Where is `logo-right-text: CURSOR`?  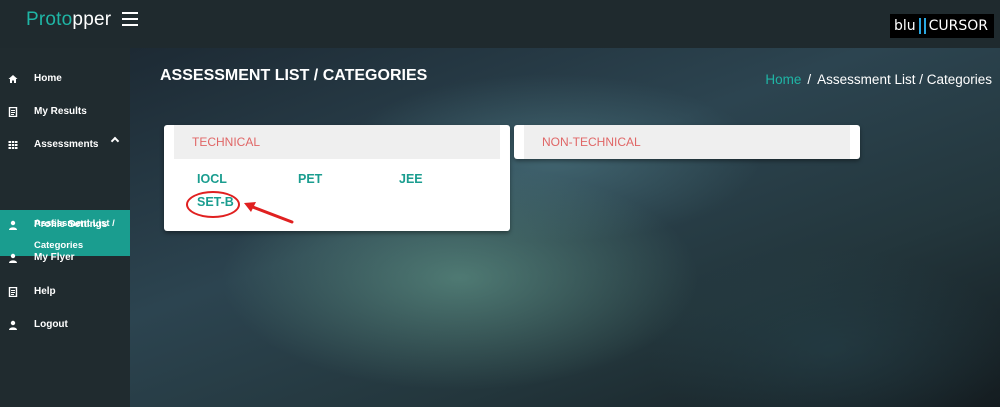 logo-right-text: CURSOR is located at coordinates (958, 26).